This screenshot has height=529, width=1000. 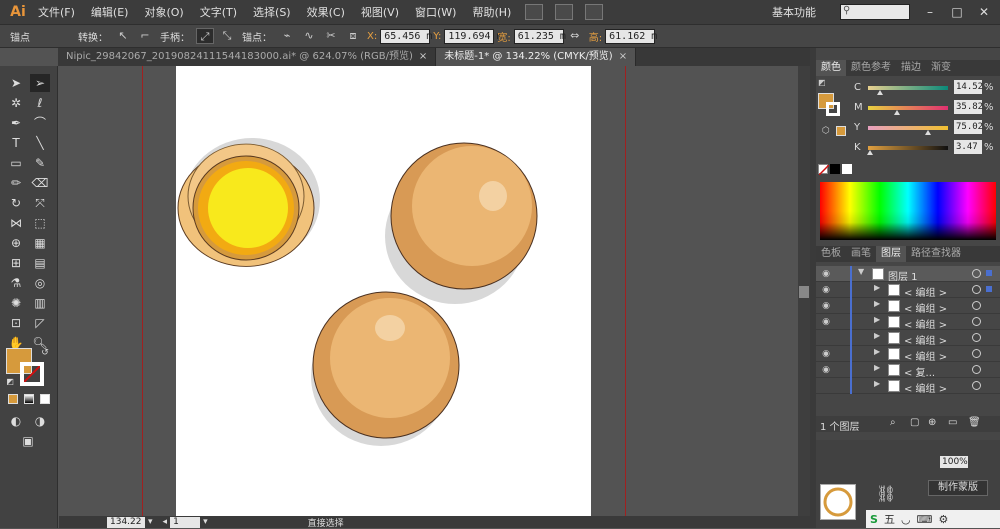 What do you see at coordinates (435, 12) in the screenshot?
I see `menu-window: 窗口(W)` at bounding box center [435, 12].